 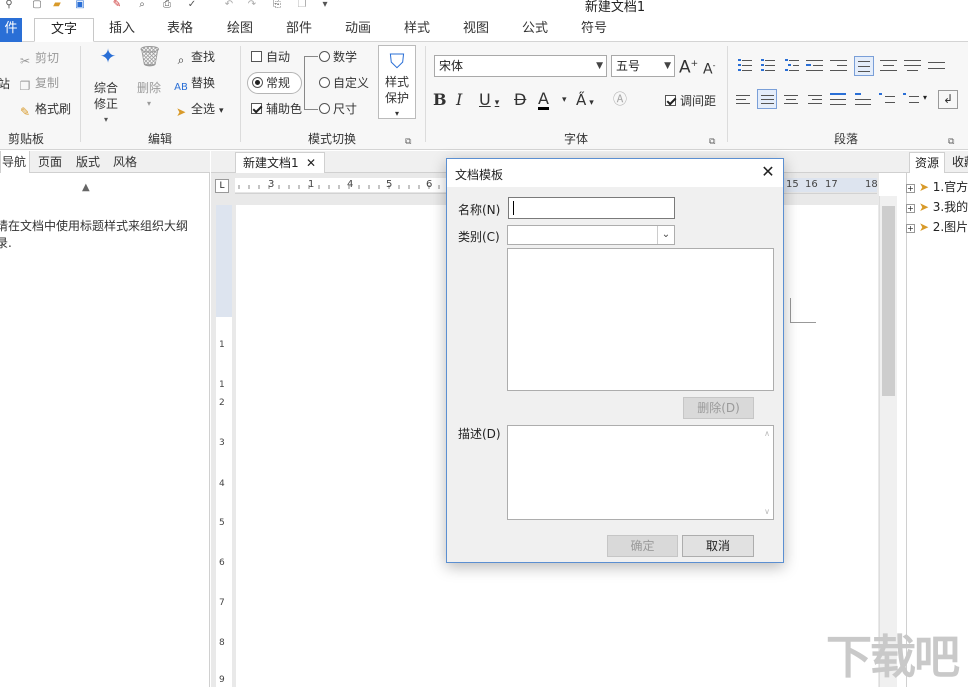 What do you see at coordinates (688, 66) in the screenshot?
I see `grow-font-icon: A+` at bounding box center [688, 66].